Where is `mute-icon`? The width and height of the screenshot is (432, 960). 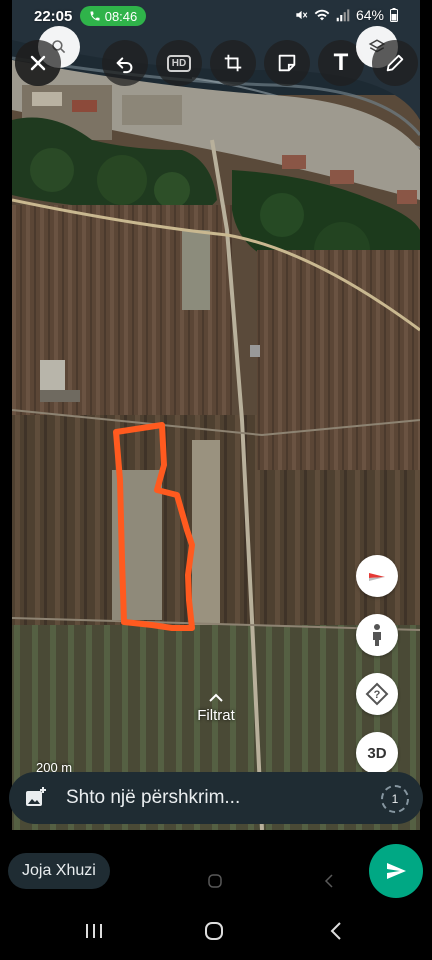 mute-icon is located at coordinates (302, 15).